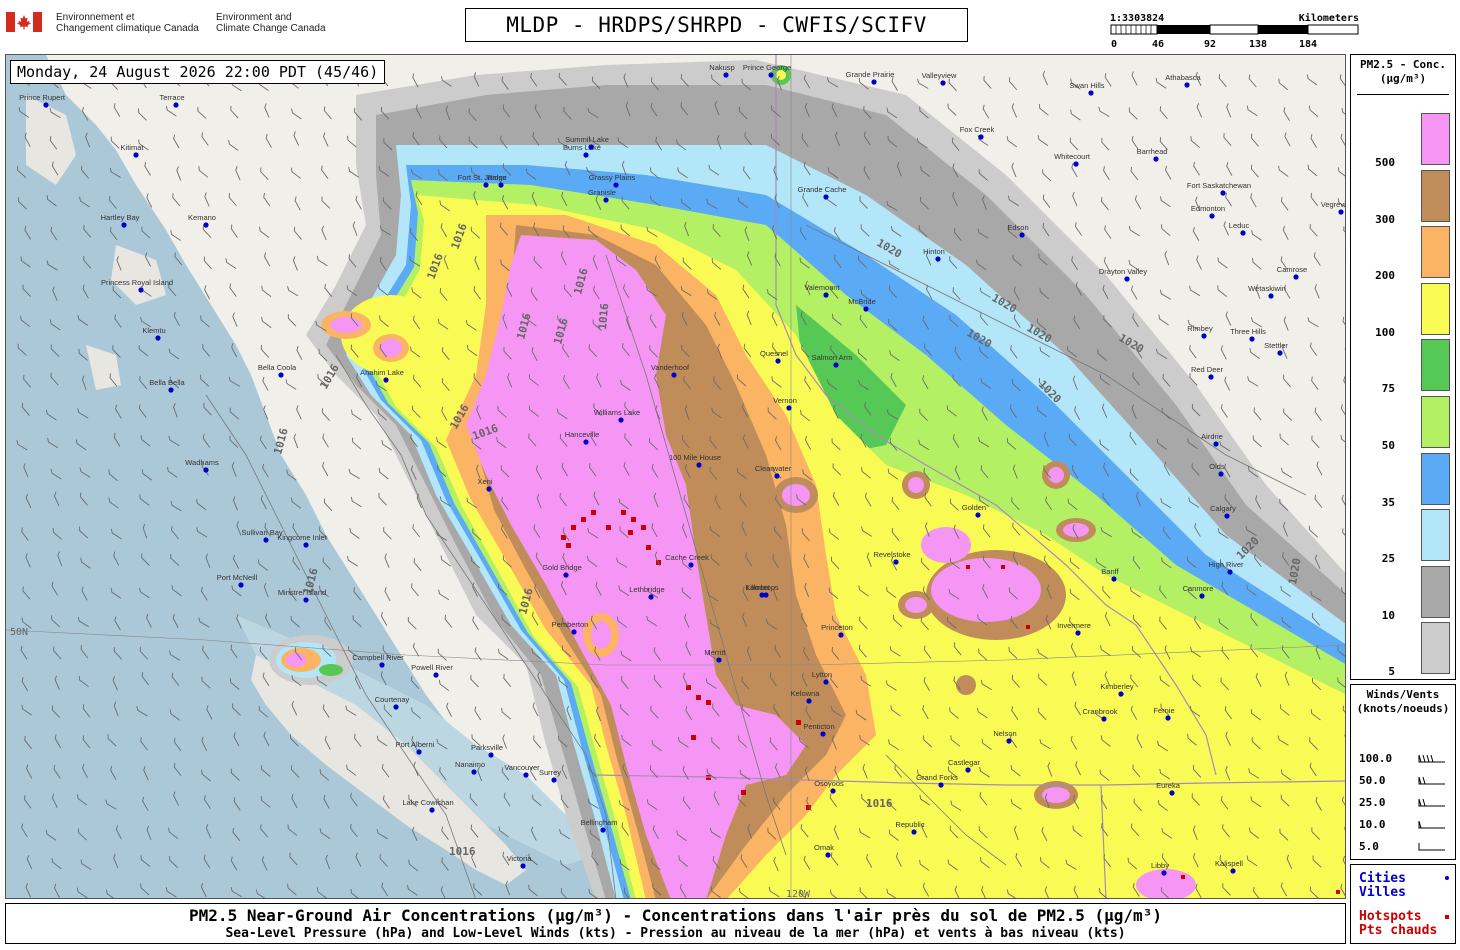  I want to click on city-label: Grande Prairie, so click(870, 74).